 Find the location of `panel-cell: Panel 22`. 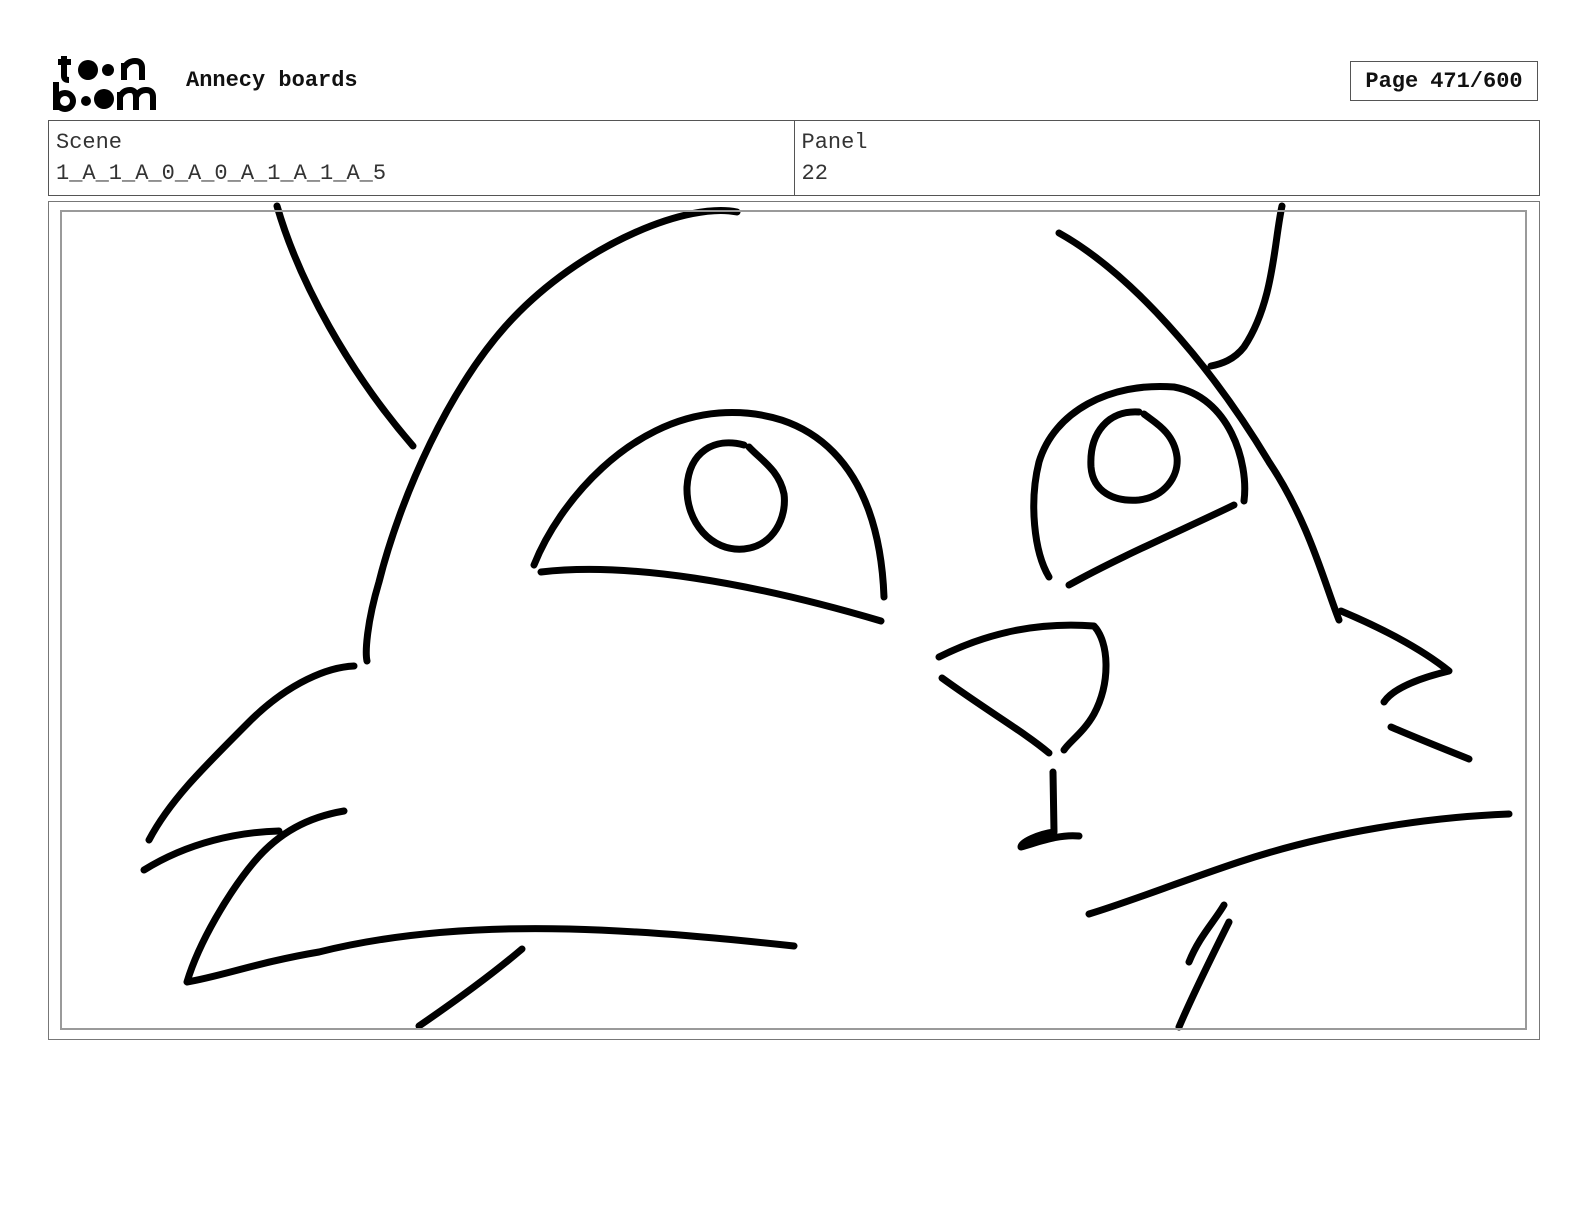

panel-cell: Panel 22 is located at coordinates (1166, 158).